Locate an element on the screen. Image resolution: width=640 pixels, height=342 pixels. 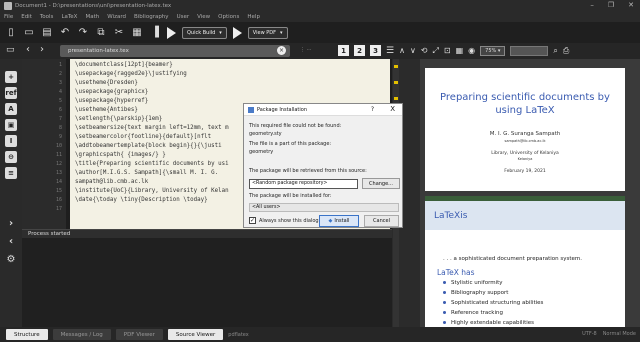
view-pdf-icon is located at coordinates (237, 32).